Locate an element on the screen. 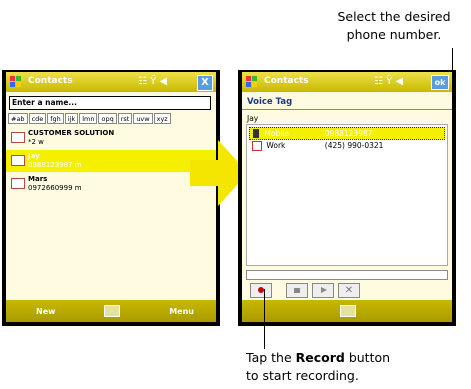 The width and height of the screenshot is (471, 389). callout-top-line1: Select the desired is located at coordinates (394, 16).